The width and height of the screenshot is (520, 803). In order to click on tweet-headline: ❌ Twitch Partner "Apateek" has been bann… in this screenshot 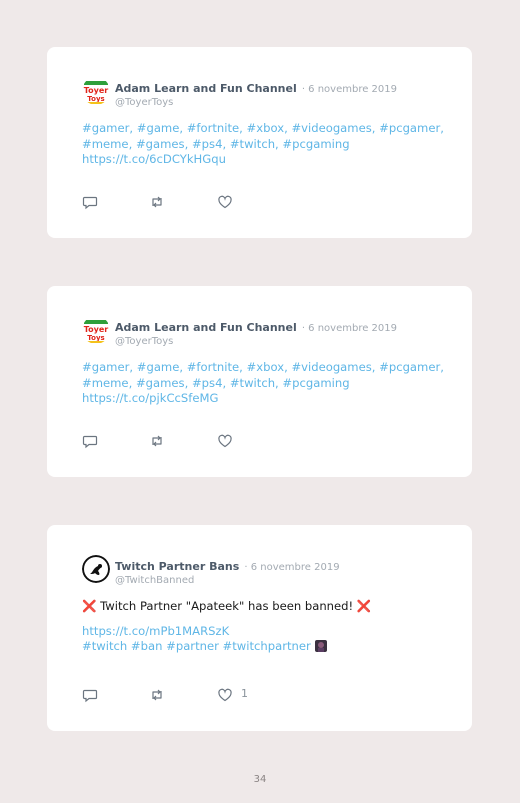, I will do `click(267, 607)`.